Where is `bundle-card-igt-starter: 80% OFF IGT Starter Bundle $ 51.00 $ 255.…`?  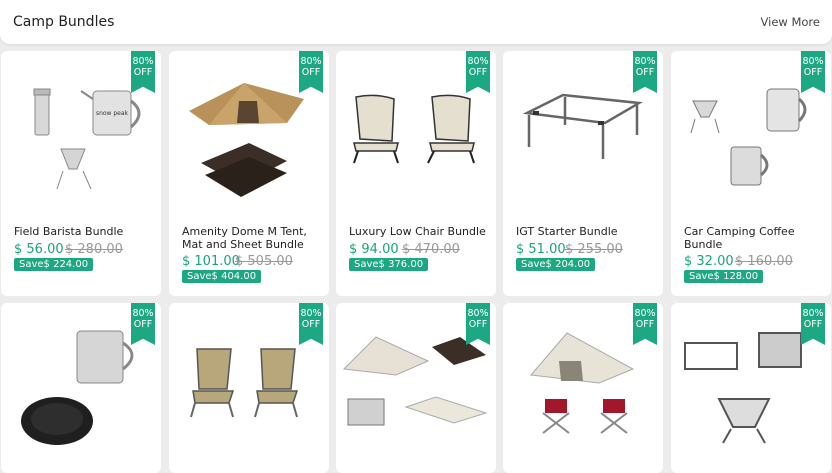 bundle-card-igt-starter: 80% OFF IGT Starter Bundle $ 51.00 $ 255.… is located at coordinates (583, 173).